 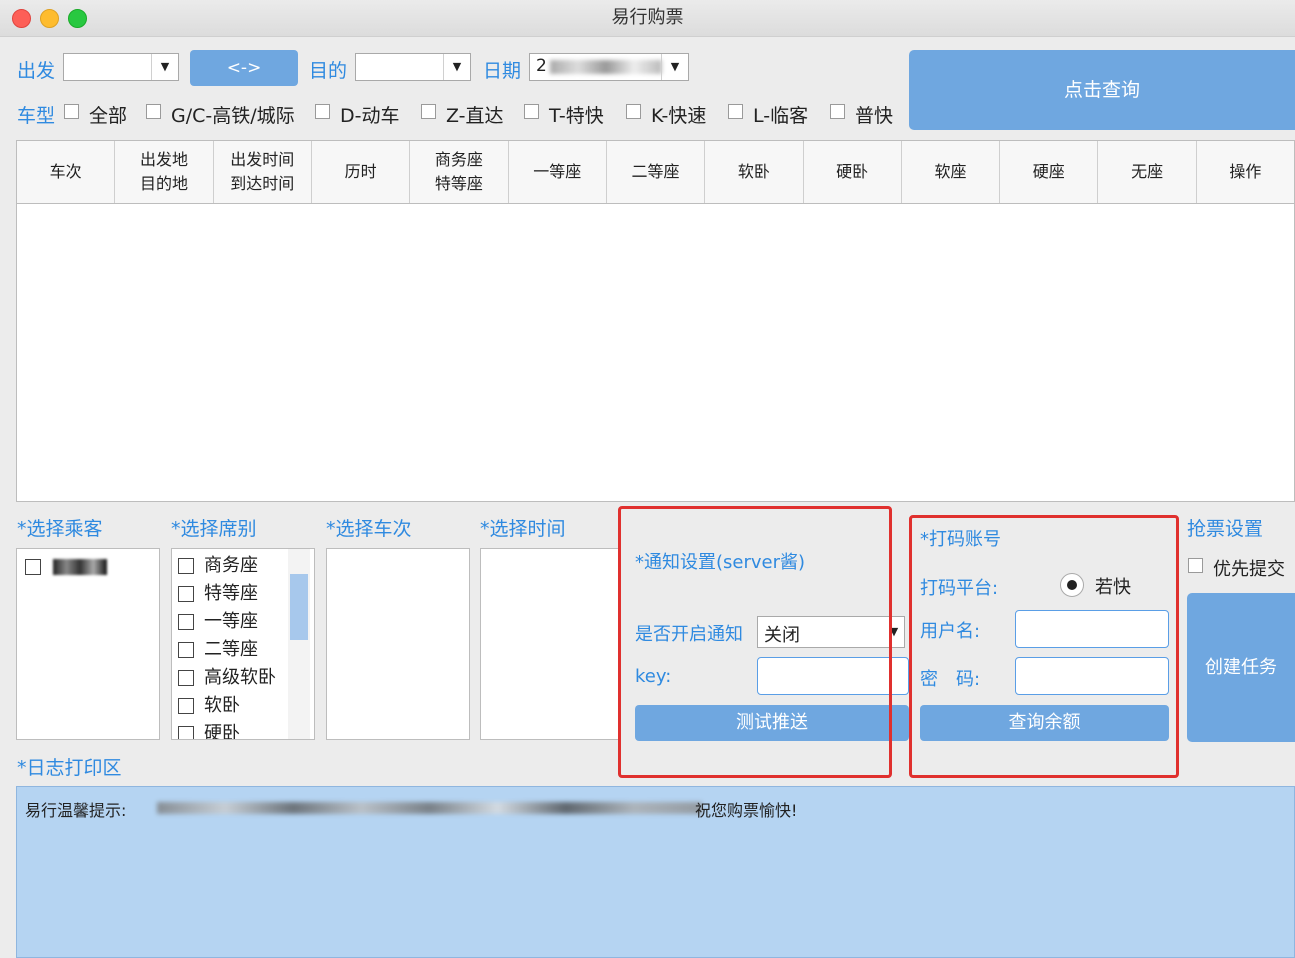 I want to click on seat-option-label: 高级软卧, so click(x=240, y=677).